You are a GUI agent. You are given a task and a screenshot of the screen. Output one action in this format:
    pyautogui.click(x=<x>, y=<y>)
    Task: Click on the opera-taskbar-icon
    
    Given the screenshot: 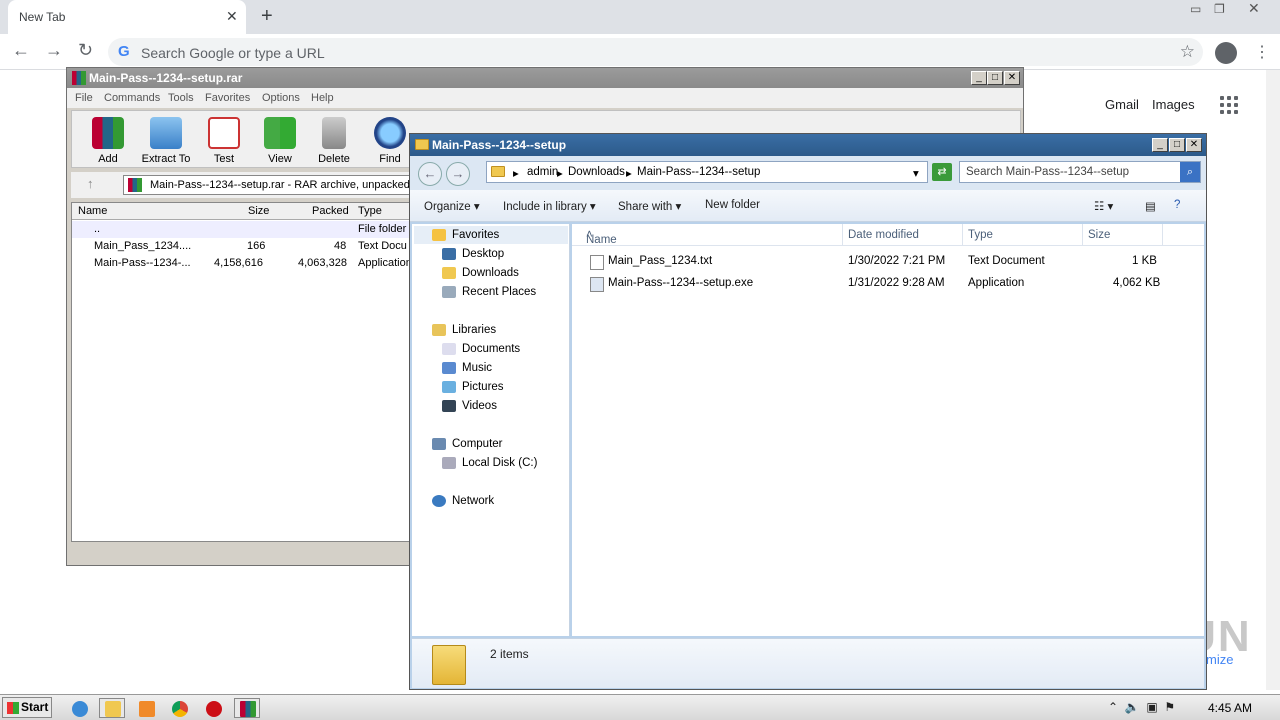 What is the action you would take?
    pyautogui.click(x=213, y=708)
    